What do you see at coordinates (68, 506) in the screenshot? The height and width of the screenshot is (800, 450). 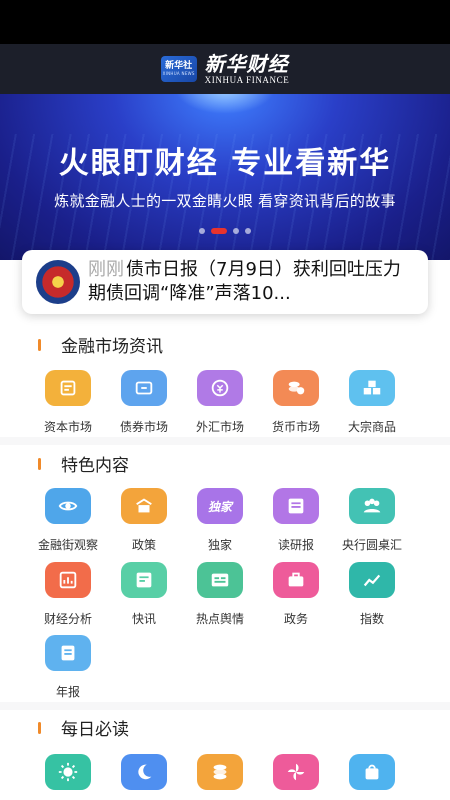 I see `eye-icon` at bounding box center [68, 506].